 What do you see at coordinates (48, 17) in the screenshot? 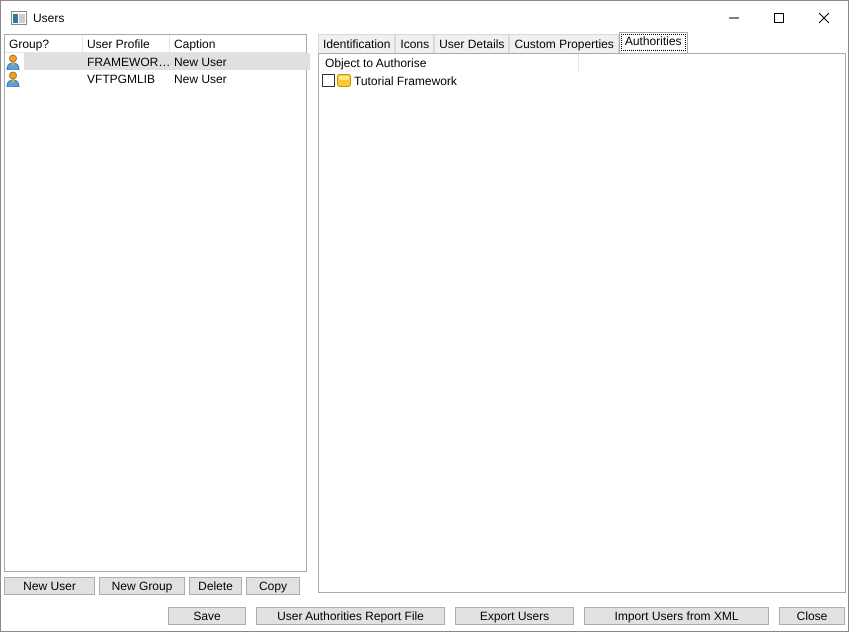
I see `window-title: Users` at bounding box center [48, 17].